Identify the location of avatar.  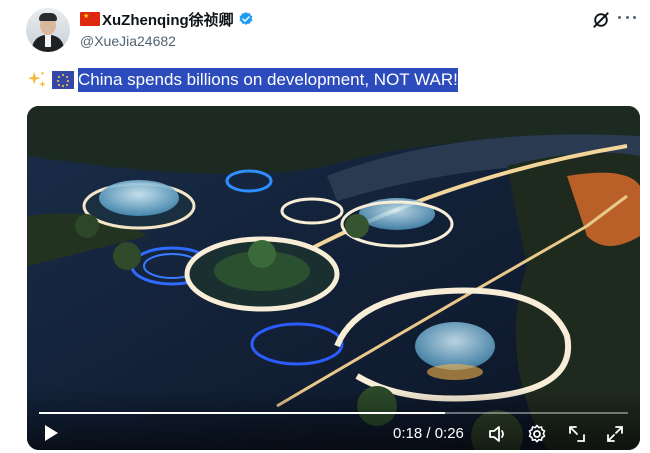
(48, 30).